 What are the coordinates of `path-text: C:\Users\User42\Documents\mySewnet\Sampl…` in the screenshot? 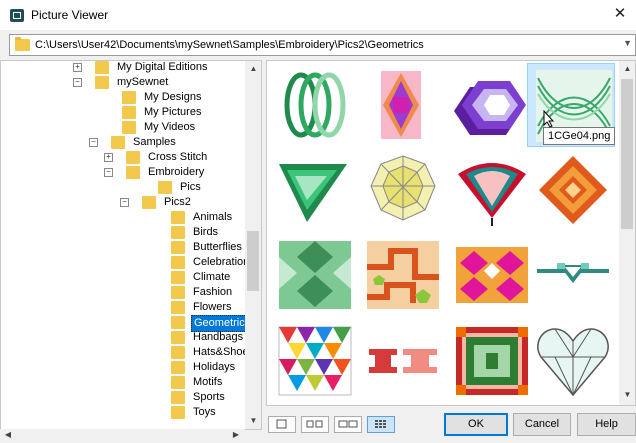 It's located at (229, 45).